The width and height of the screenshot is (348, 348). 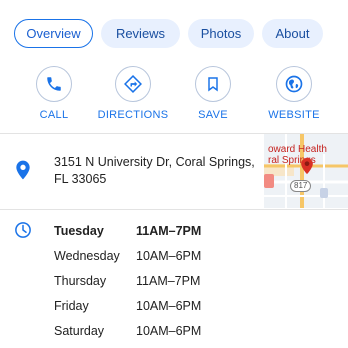 I want to click on directions-button-circle, so click(x=133, y=84).